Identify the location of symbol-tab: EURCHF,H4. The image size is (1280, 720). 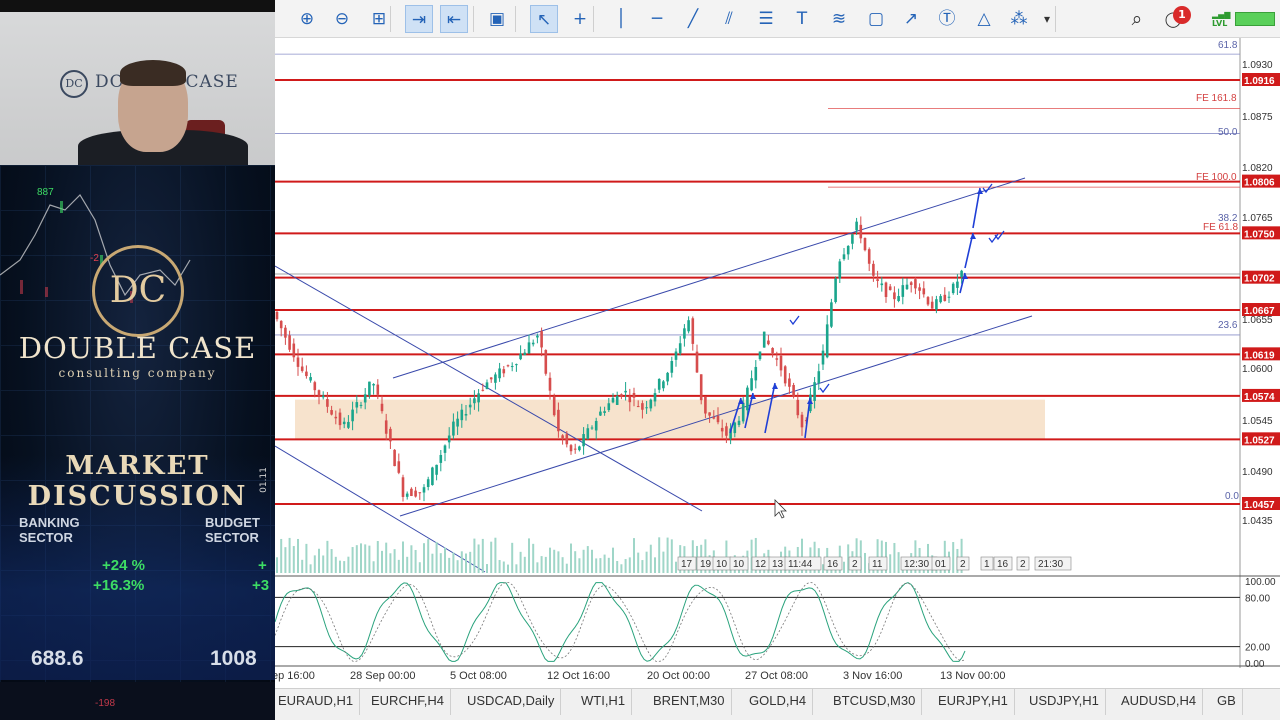
(408, 702).